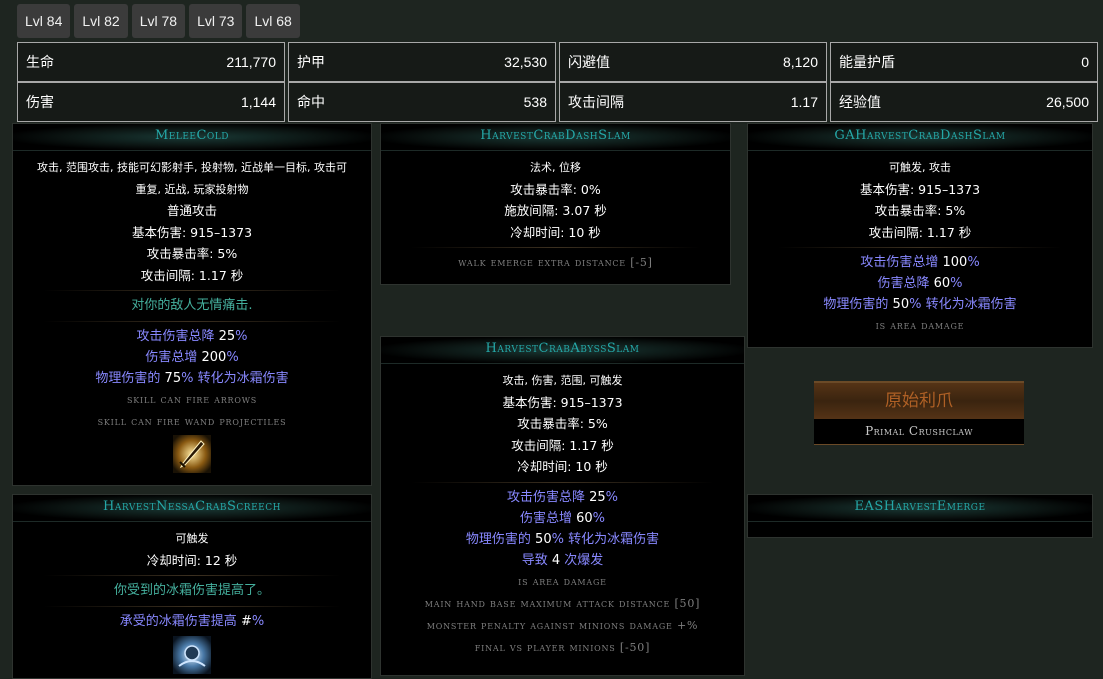 Image resolution: width=1103 pixels, height=679 pixels. Describe the element at coordinates (1085, 62) in the screenshot. I see `stat-value: 0` at that location.